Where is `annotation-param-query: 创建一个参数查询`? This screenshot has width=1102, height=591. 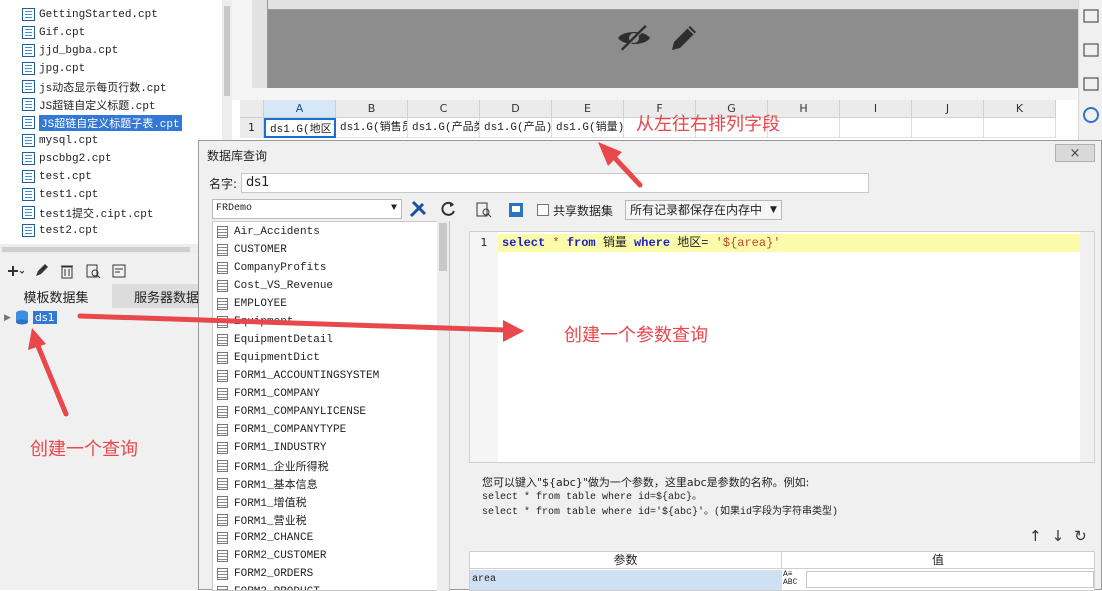 annotation-param-query: 创建一个参数查询 is located at coordinates (636, 335).